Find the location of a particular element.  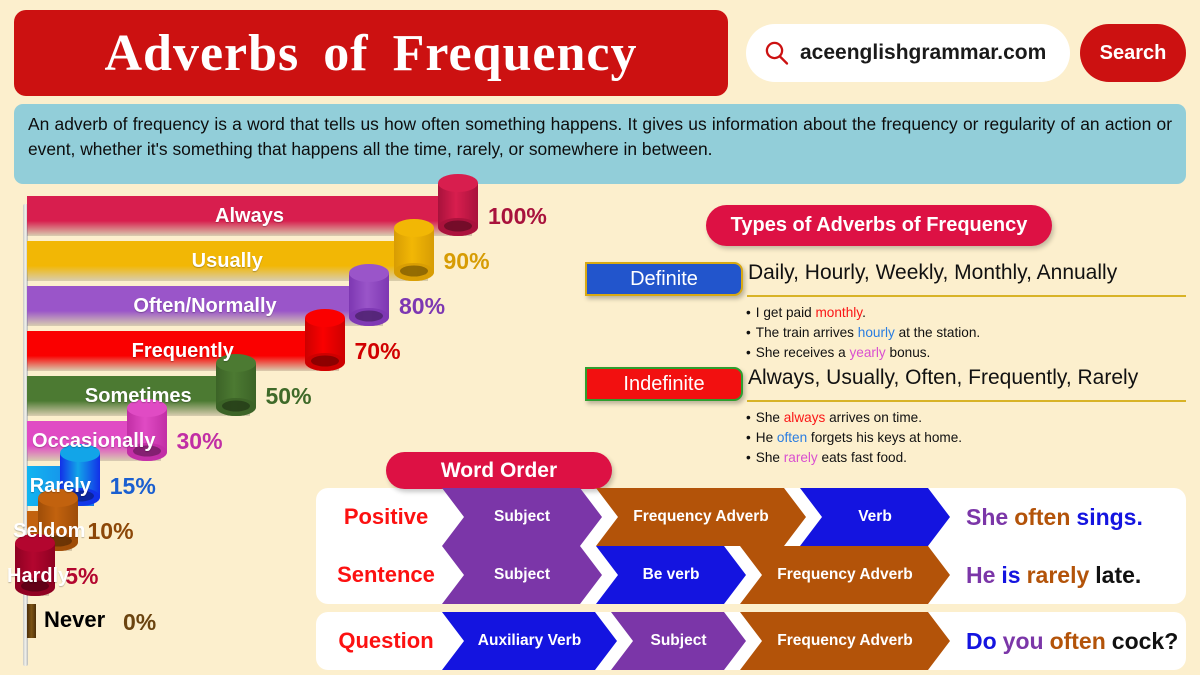

example-word: She is located at coordinates (987, 516).